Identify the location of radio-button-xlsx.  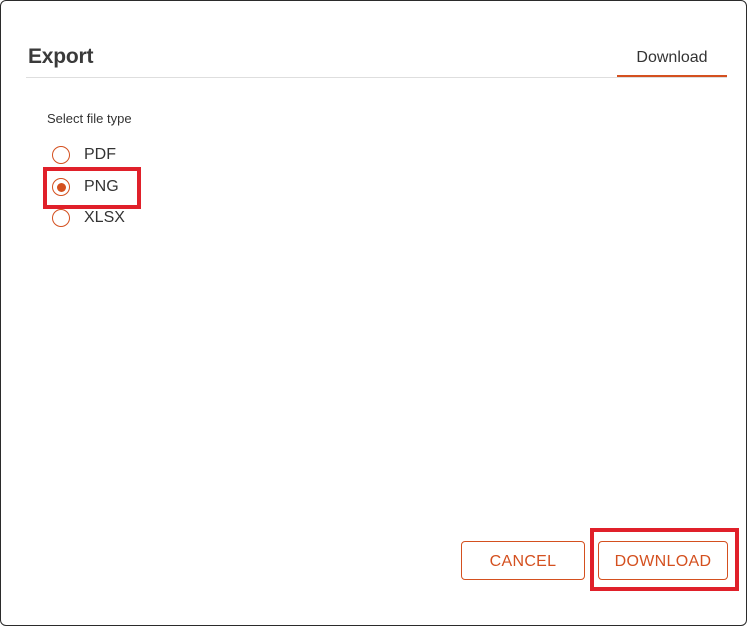
(61, 218).